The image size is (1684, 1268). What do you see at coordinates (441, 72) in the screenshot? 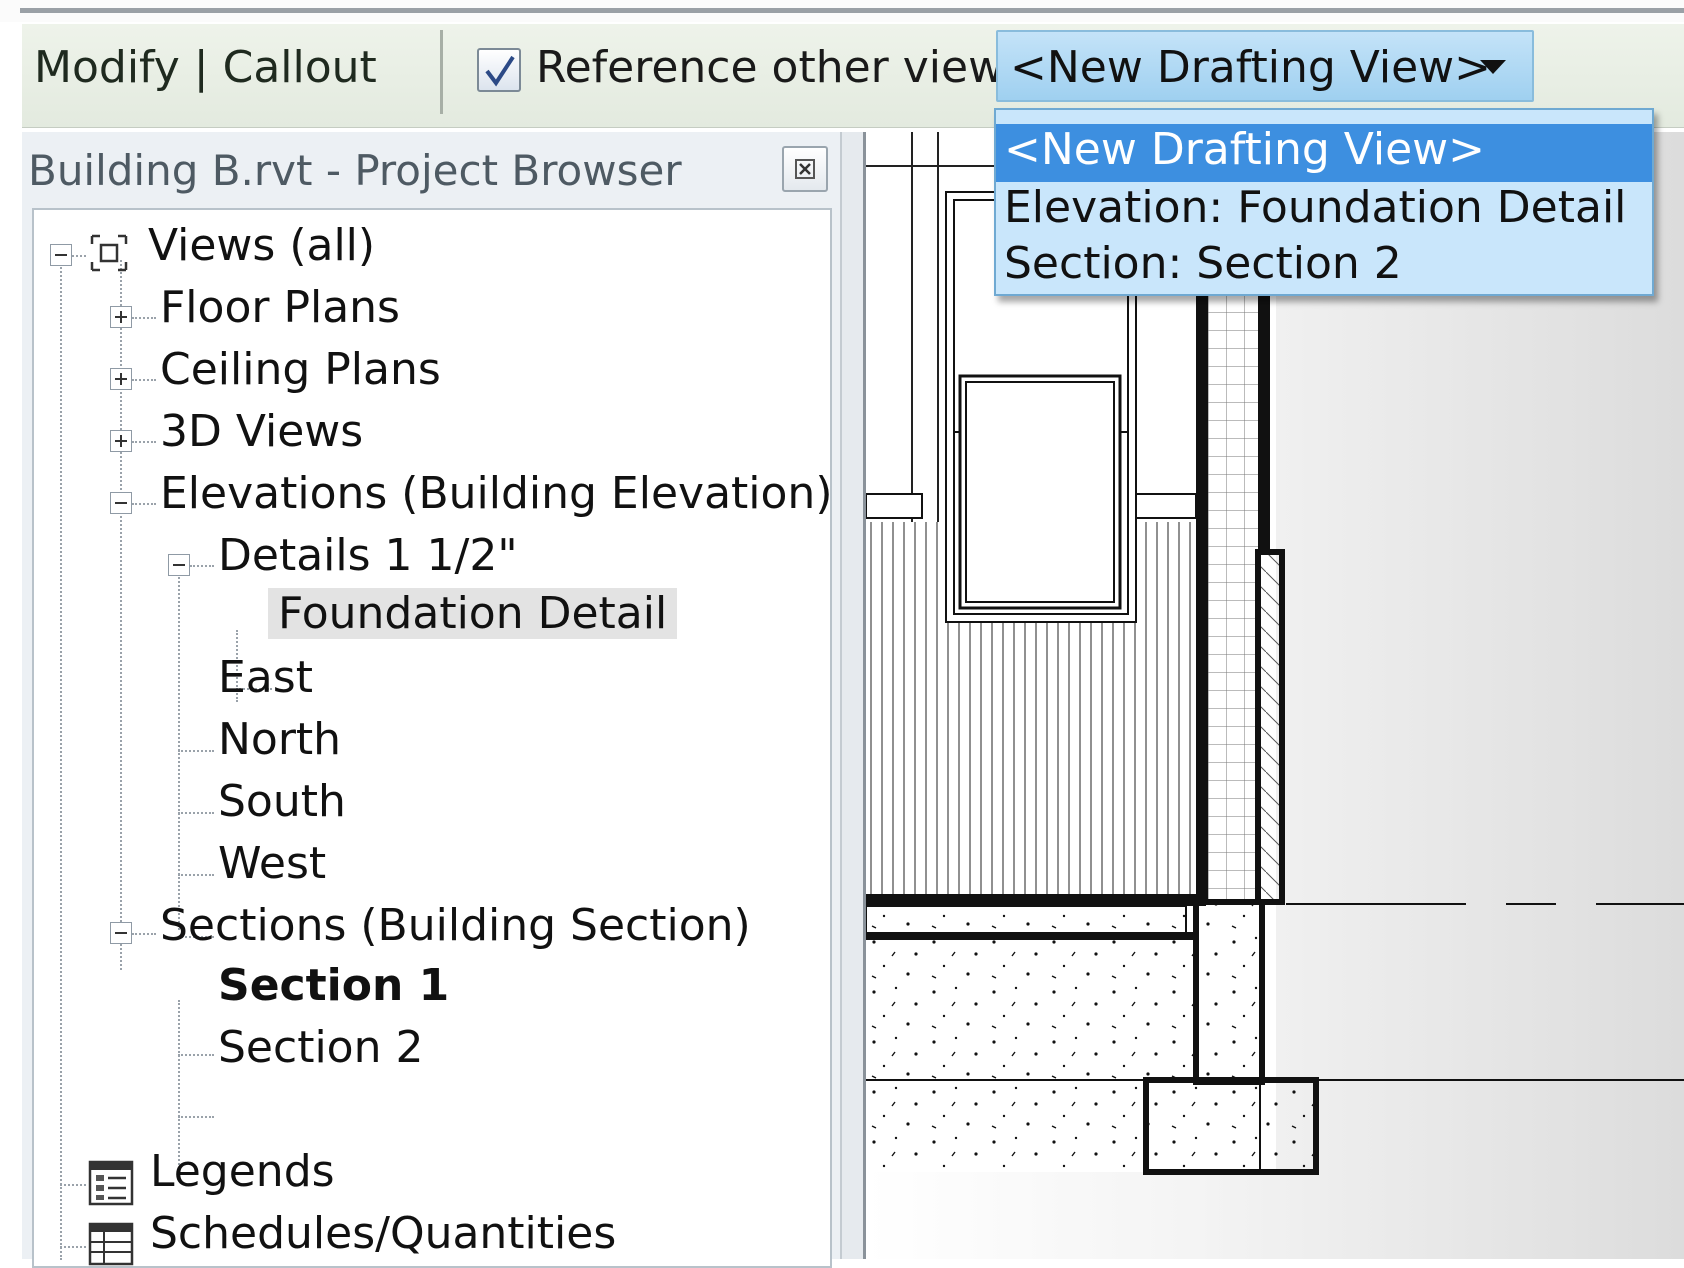
I see `bar-separator` at bounding box center [441, 72].